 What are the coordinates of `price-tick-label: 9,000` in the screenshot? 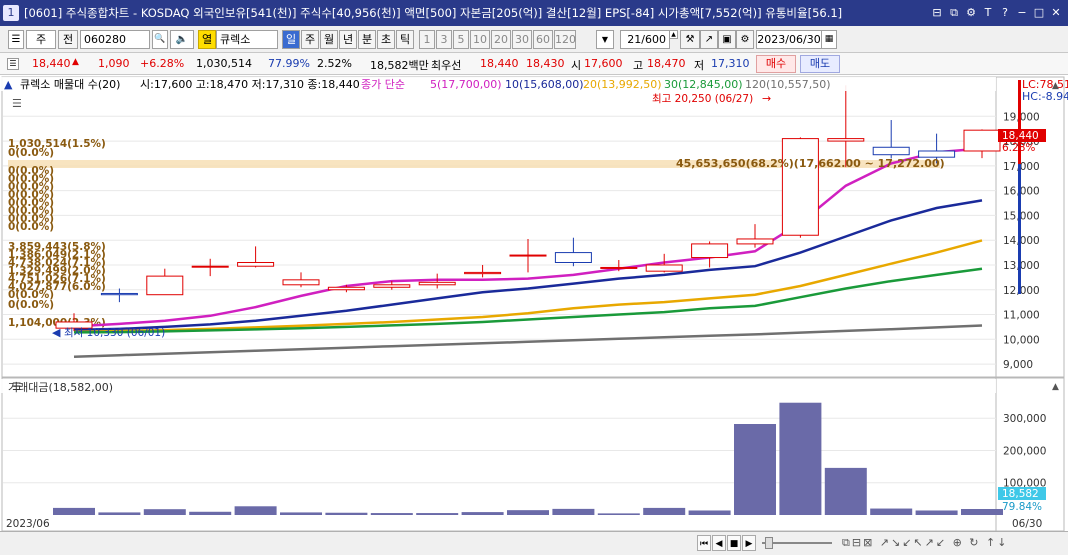 It's located at (1018, 365).